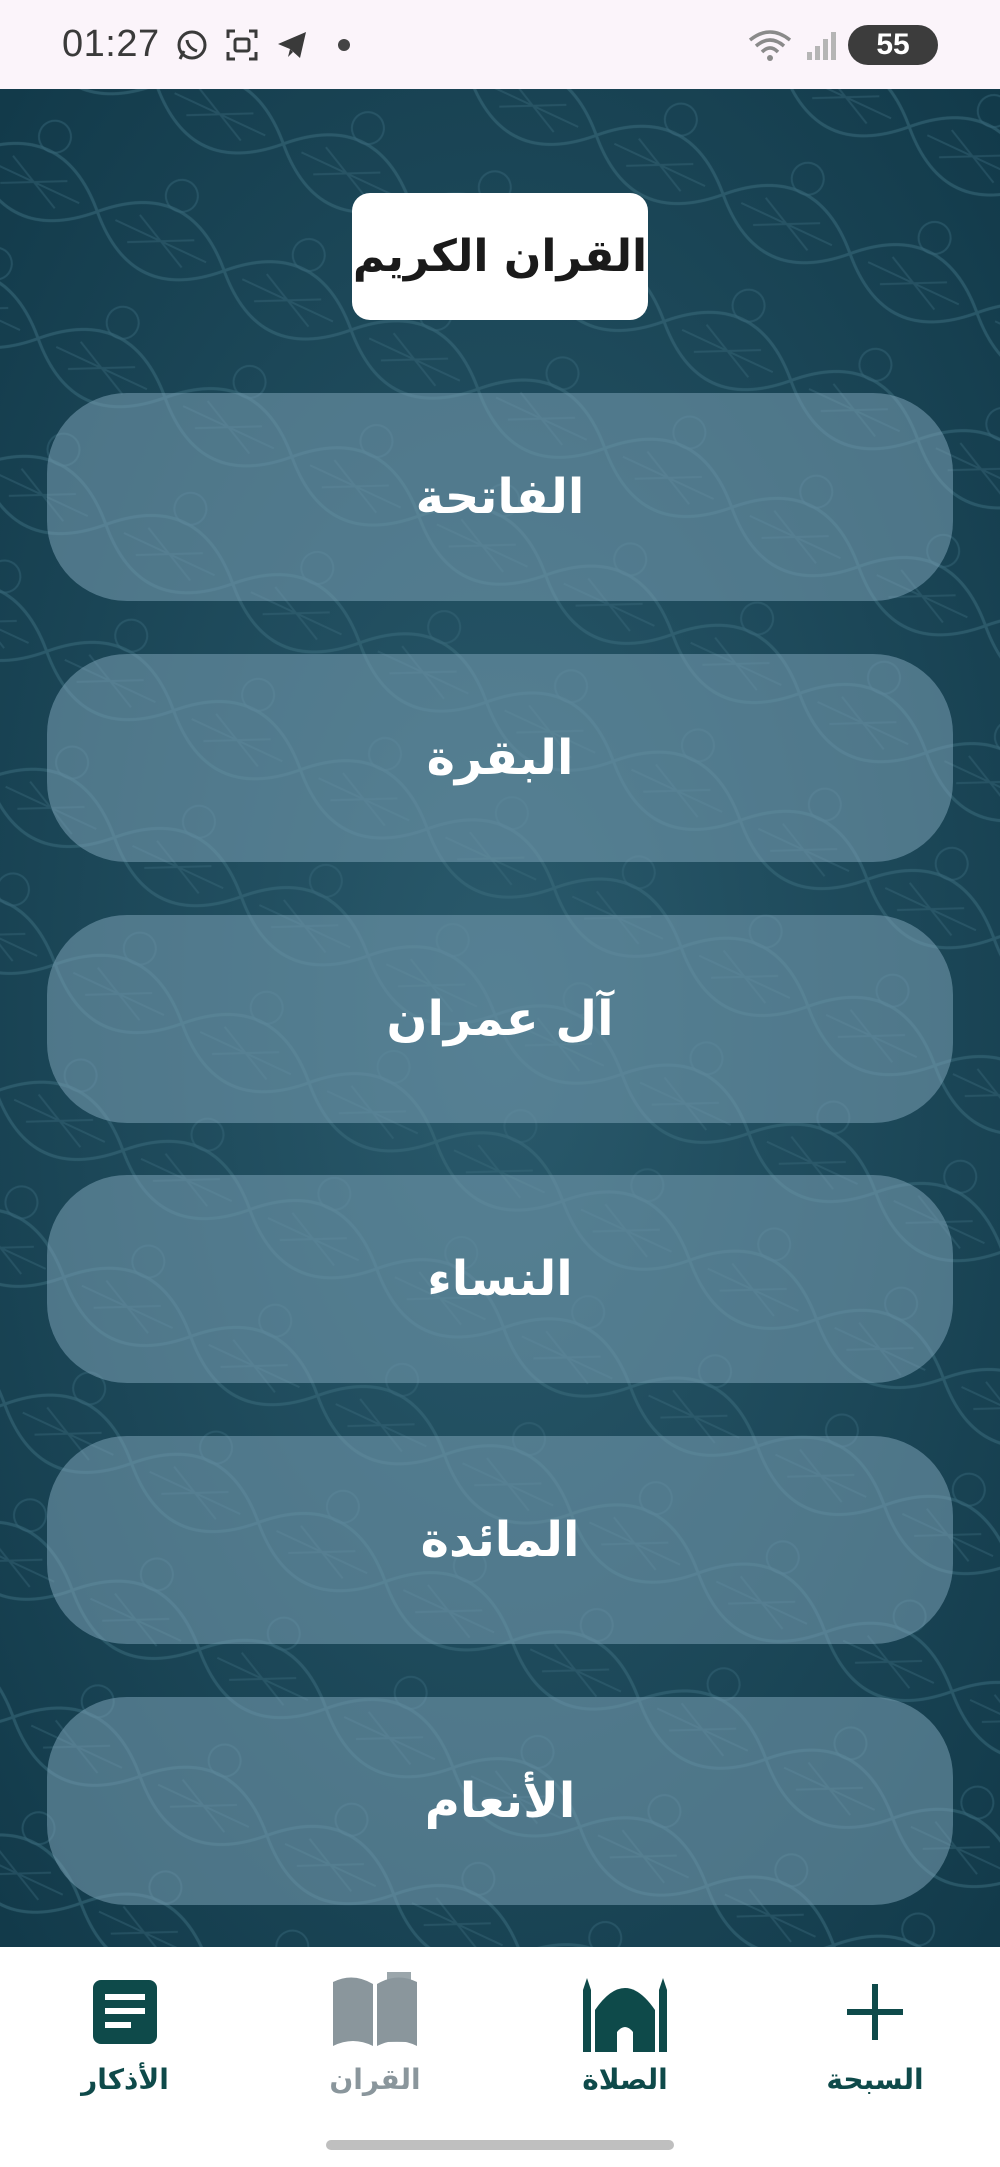  I want to click on screenshot-icon, so click(242, 45).